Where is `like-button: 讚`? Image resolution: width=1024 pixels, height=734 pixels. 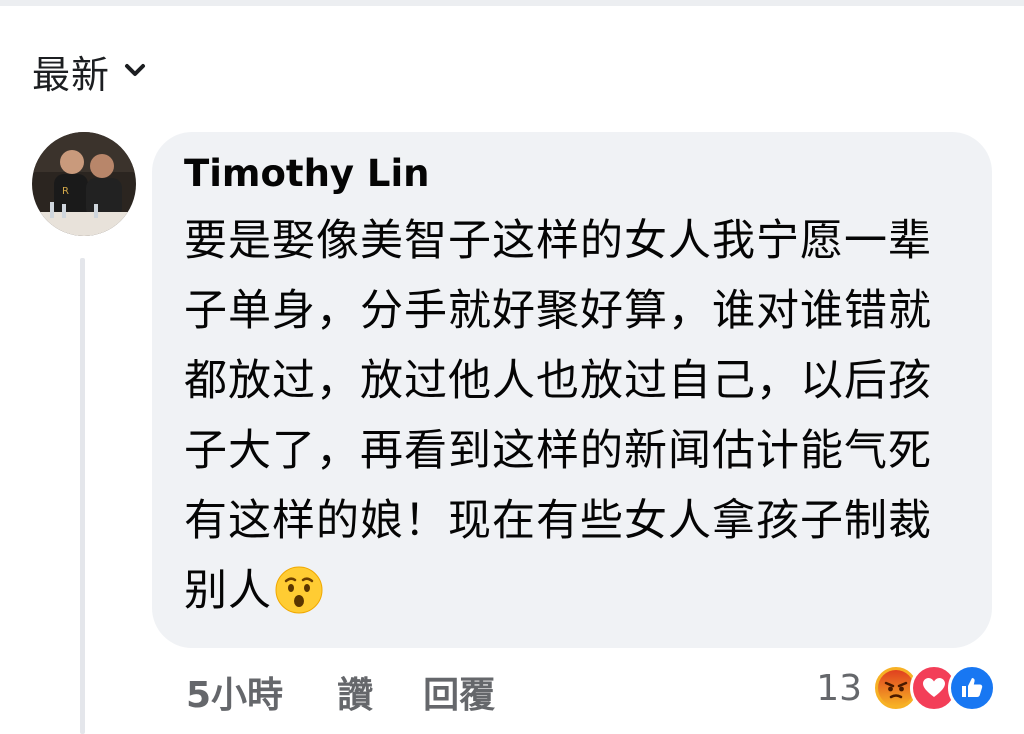
like-button: 讚 is located at coordinates (355, 692).